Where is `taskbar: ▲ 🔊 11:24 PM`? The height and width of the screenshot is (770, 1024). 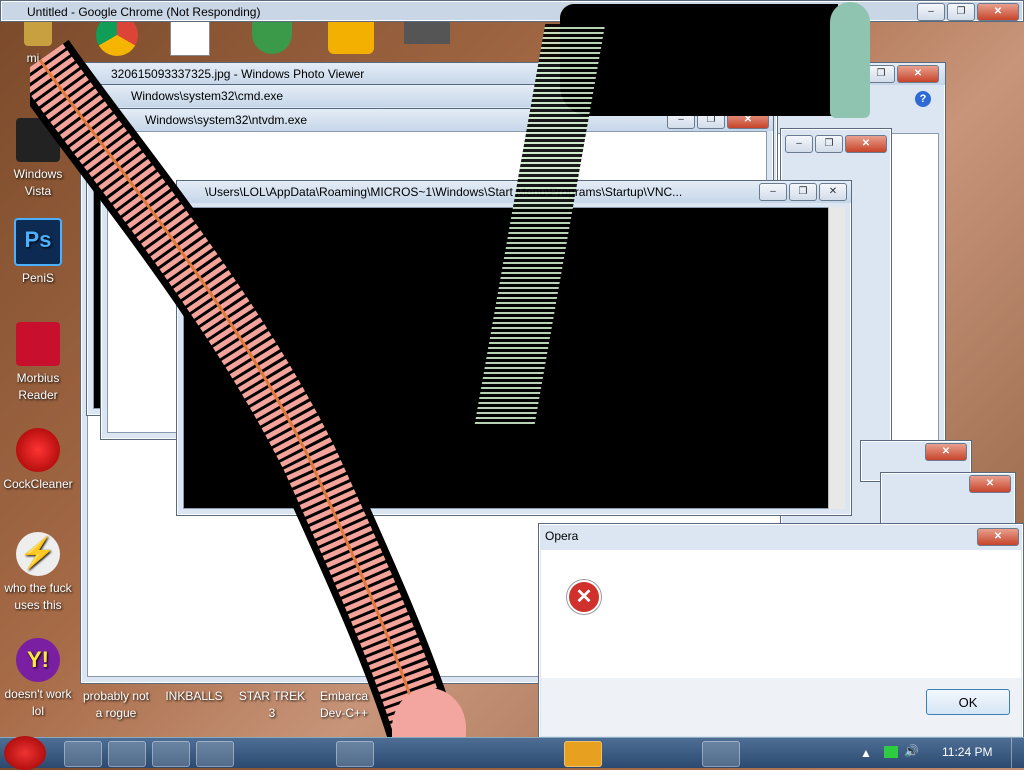
taskbar: ▲ 🔊 11:24 PM is located at coordinates (512, 753).